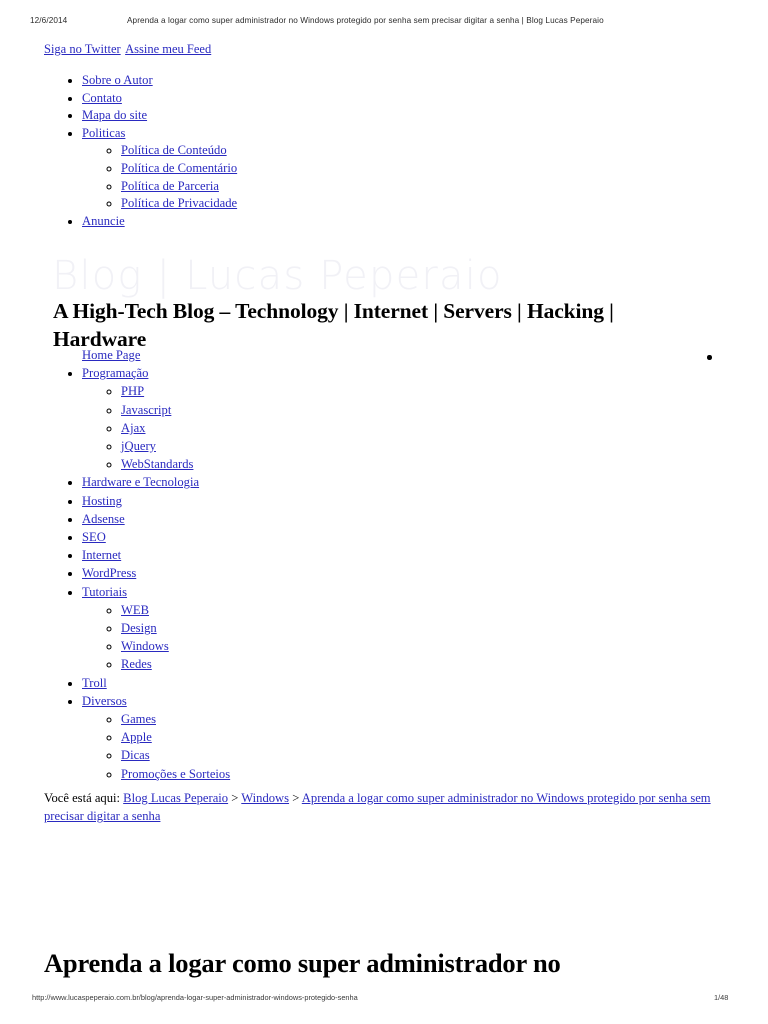  Describe the element at coordinates (159, 99) in the screenshot. I see `utility-nav-item-contato: Contato` at that location.